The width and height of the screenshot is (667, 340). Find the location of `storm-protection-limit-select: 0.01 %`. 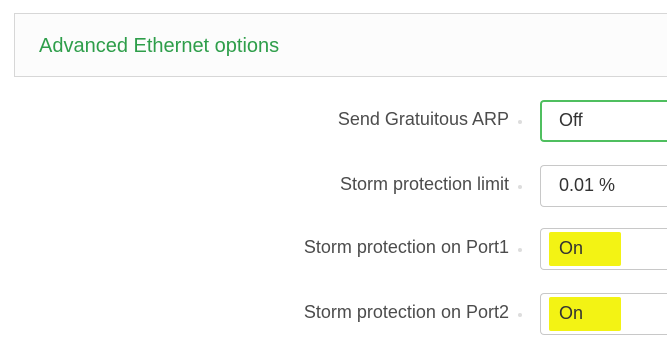

storm-protection-limit-select: 0.01 % is located at coordinates (603, 186).